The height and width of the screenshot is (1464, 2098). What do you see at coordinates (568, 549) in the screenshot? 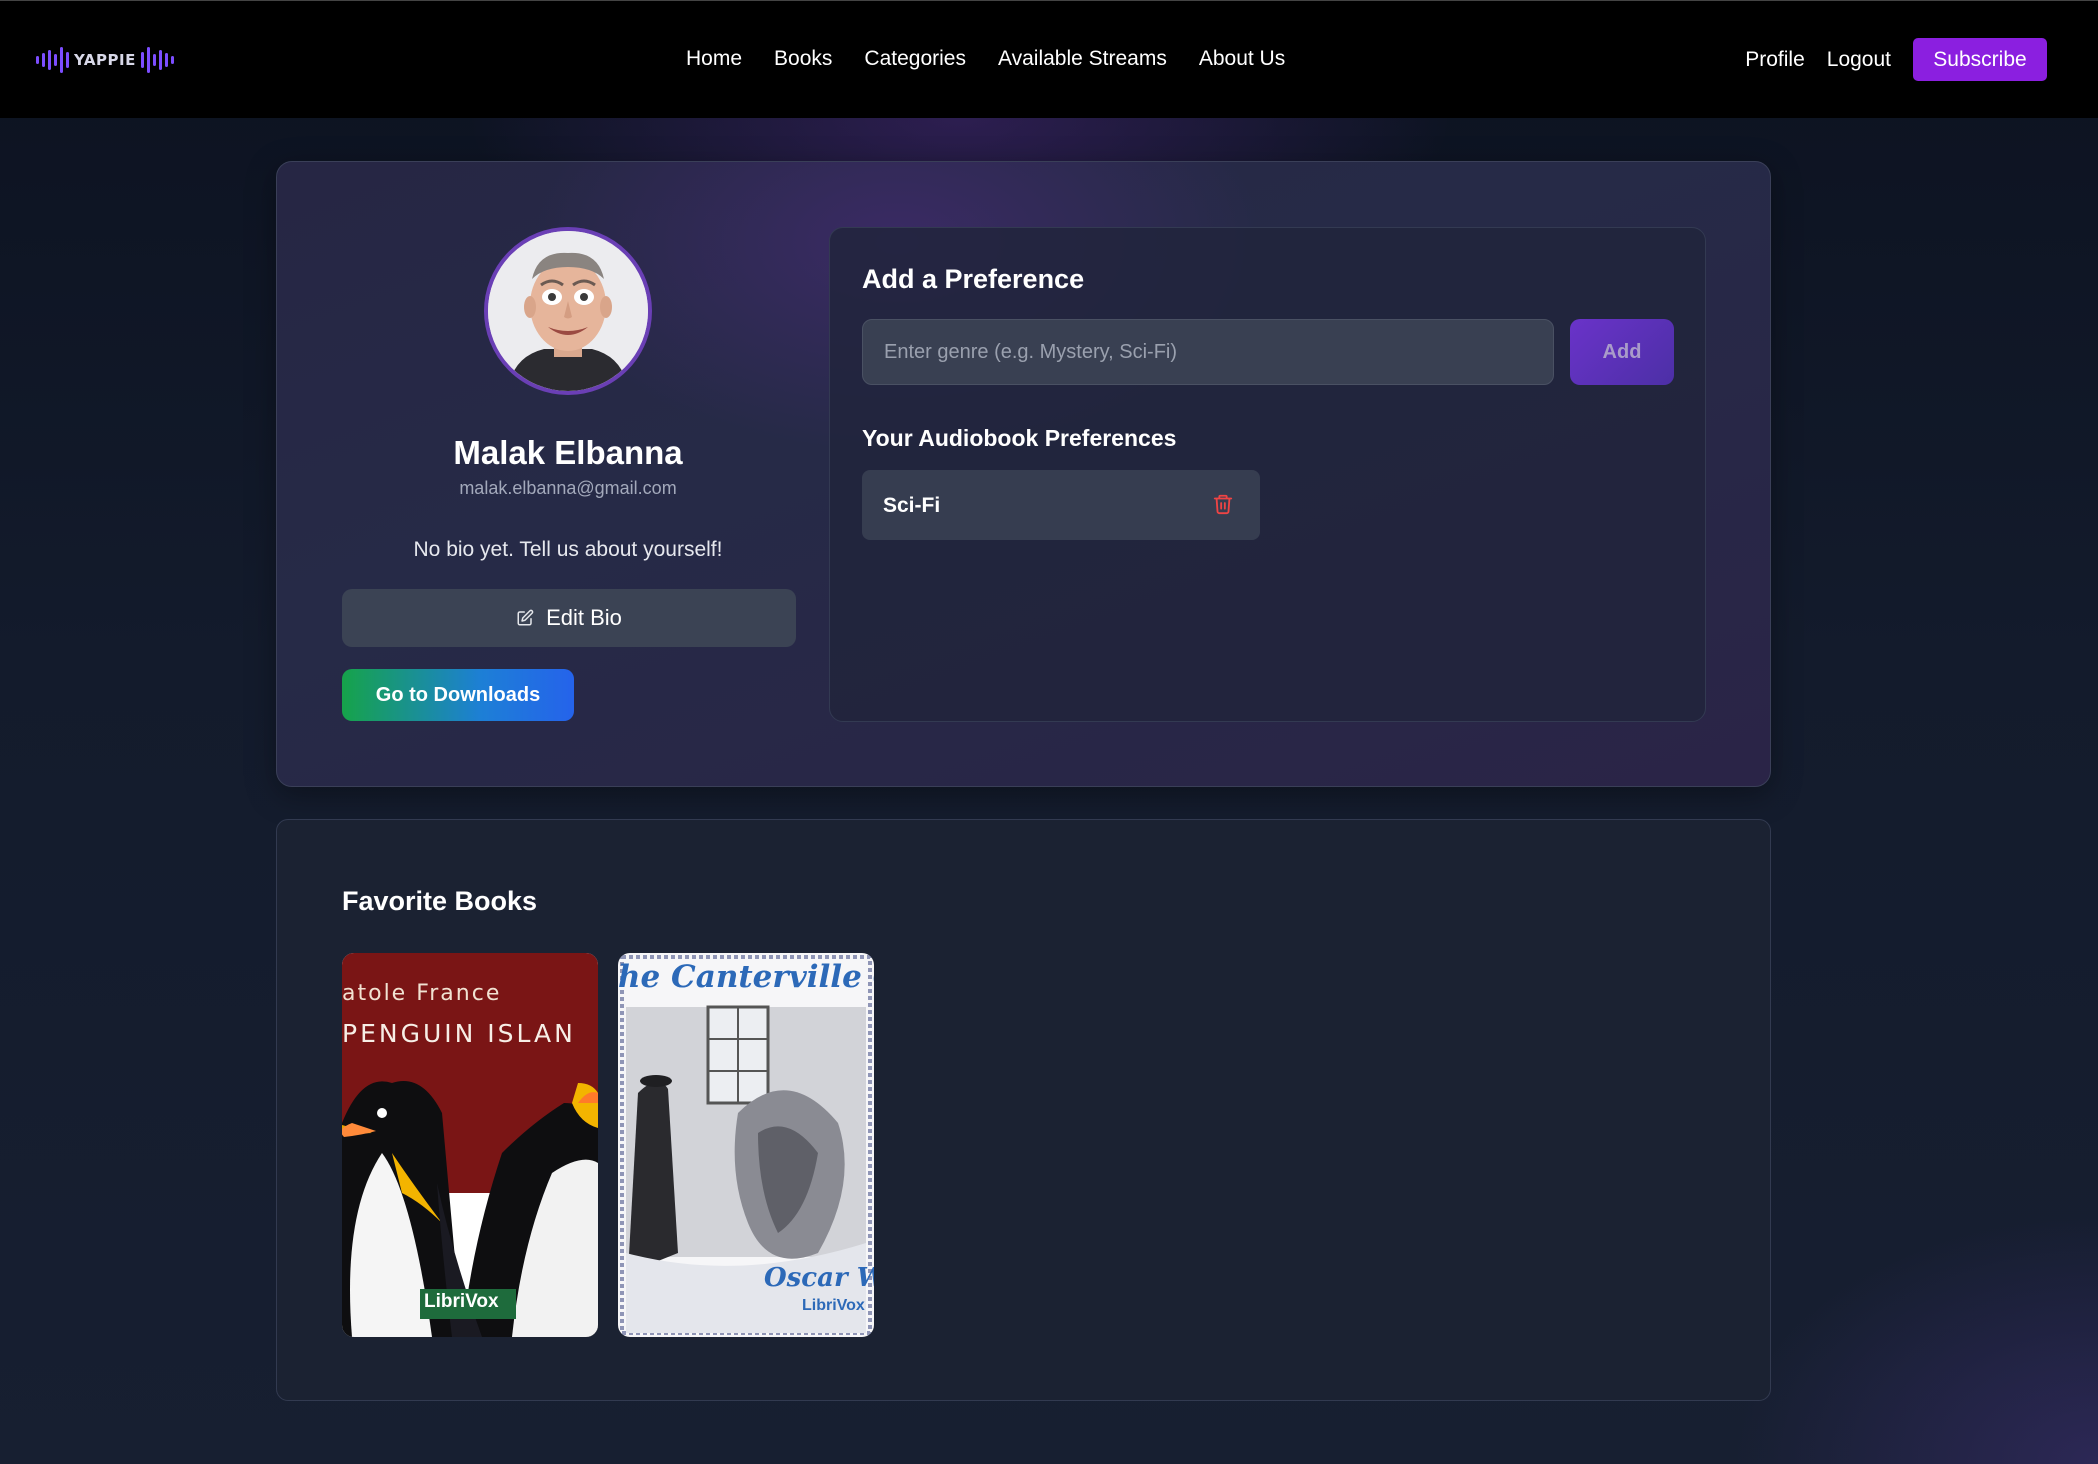
I see `user-bio: No bio yet. Tell us about yourself!` at bounding box center [568, 549].